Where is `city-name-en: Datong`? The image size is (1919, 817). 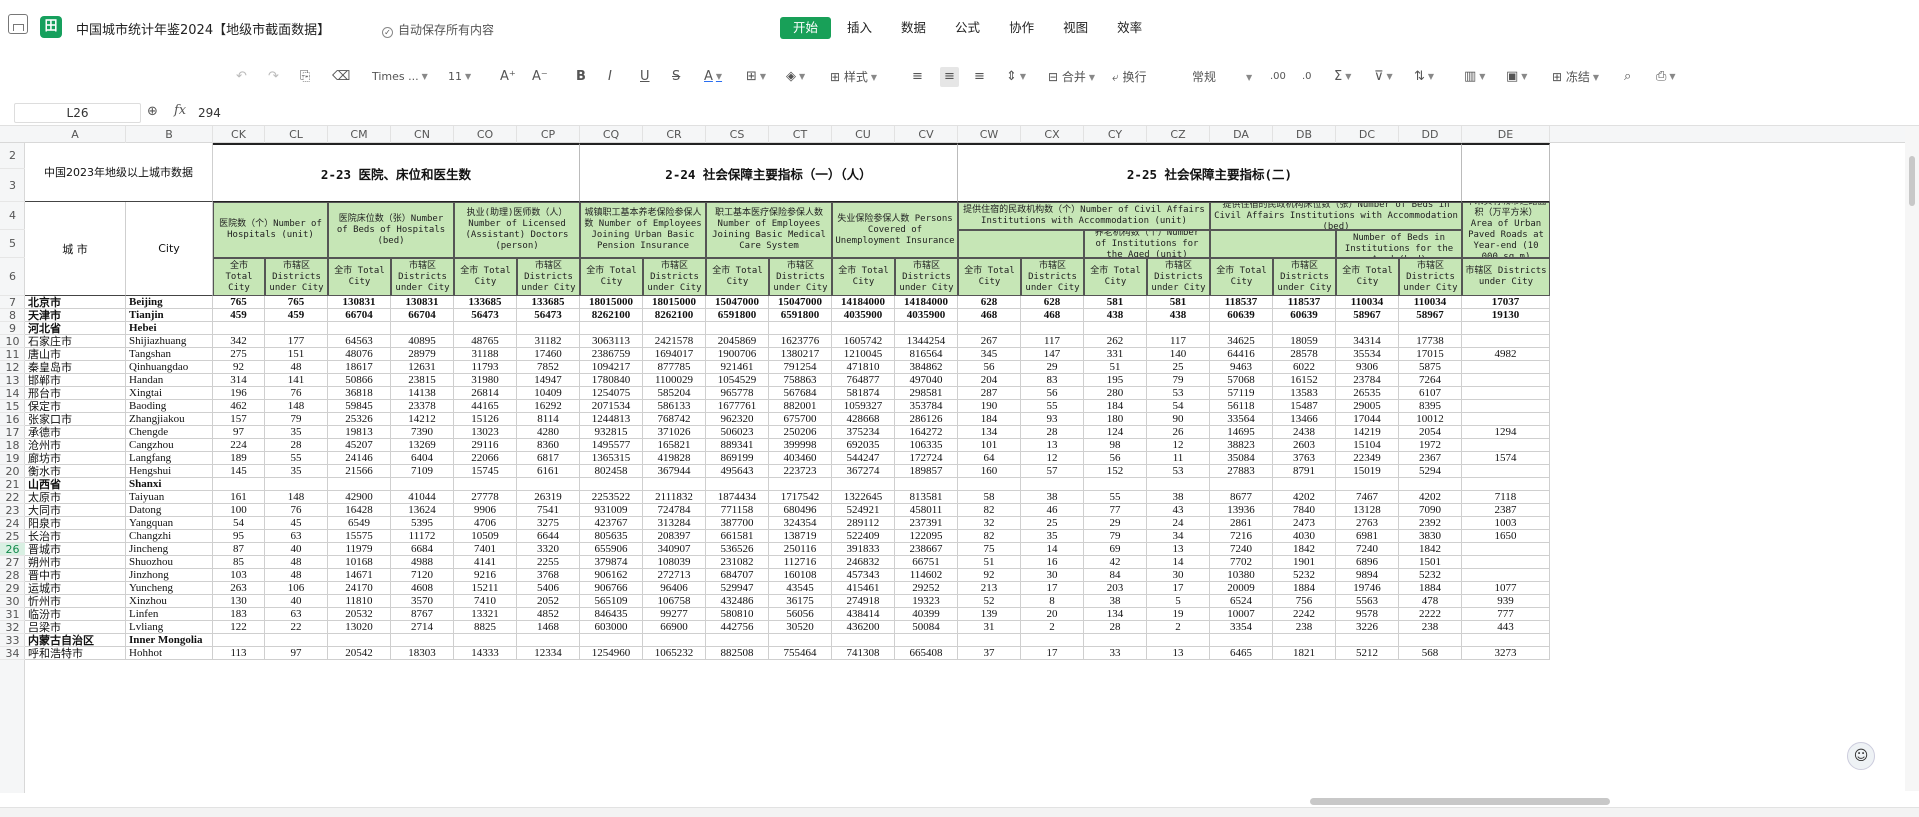
city-name-en: Datong is located at coordinates (169, 510).